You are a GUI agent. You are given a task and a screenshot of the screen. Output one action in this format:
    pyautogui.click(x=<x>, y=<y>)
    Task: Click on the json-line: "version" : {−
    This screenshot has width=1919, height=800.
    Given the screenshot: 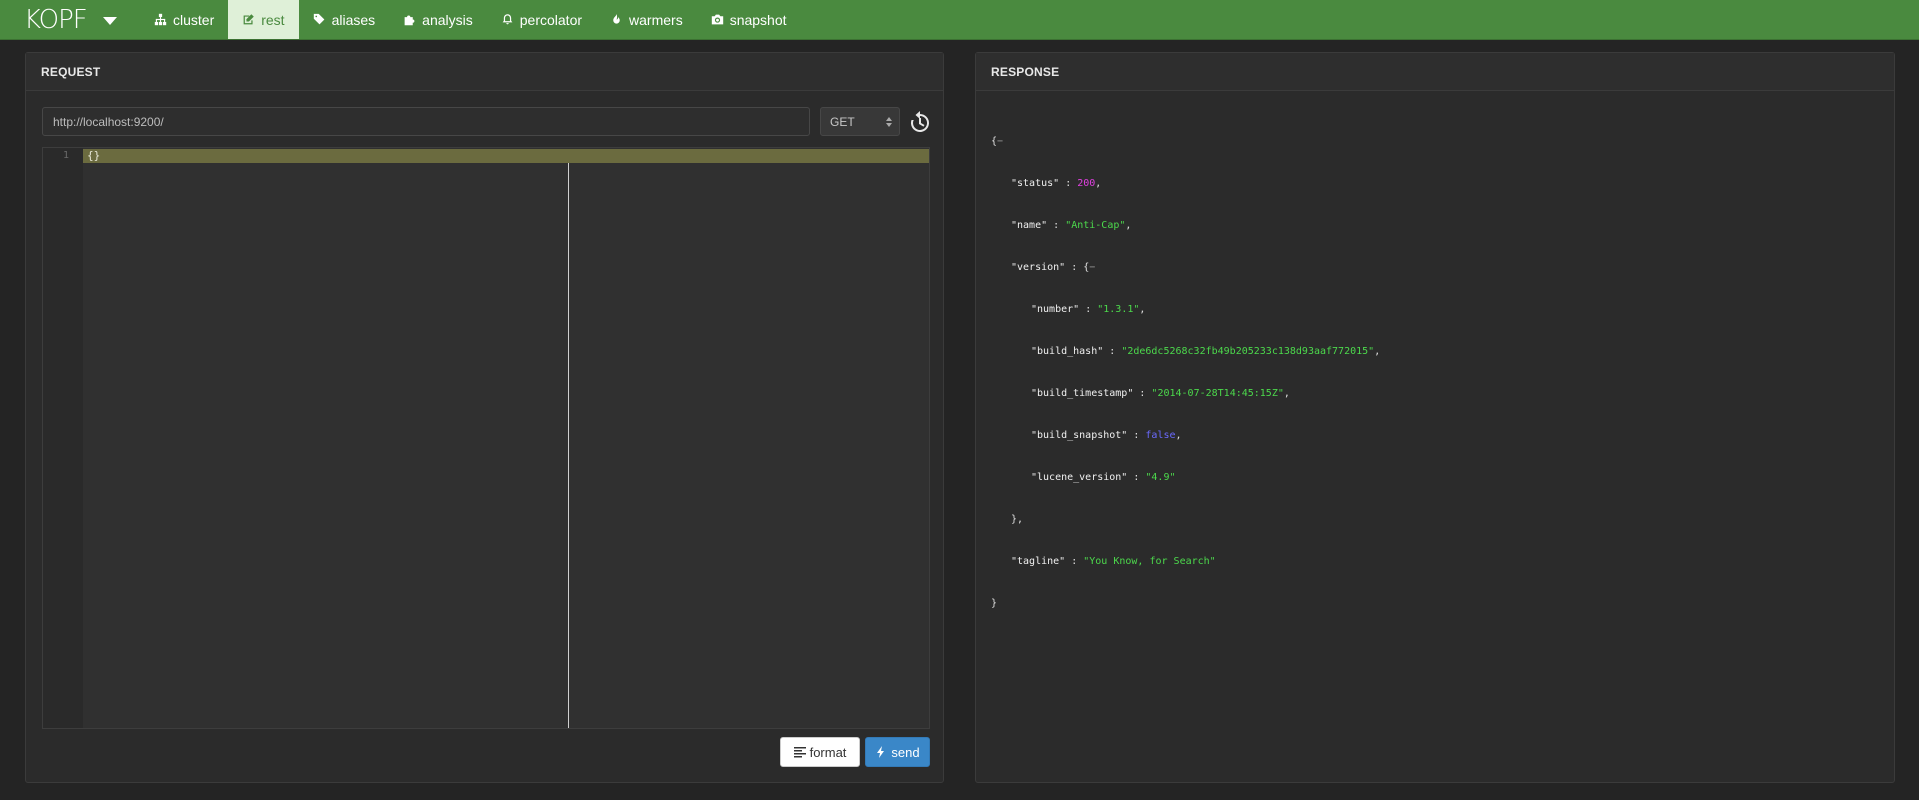 What is the action you would take?
    pyautogui.click(x=1053, y=267)
    